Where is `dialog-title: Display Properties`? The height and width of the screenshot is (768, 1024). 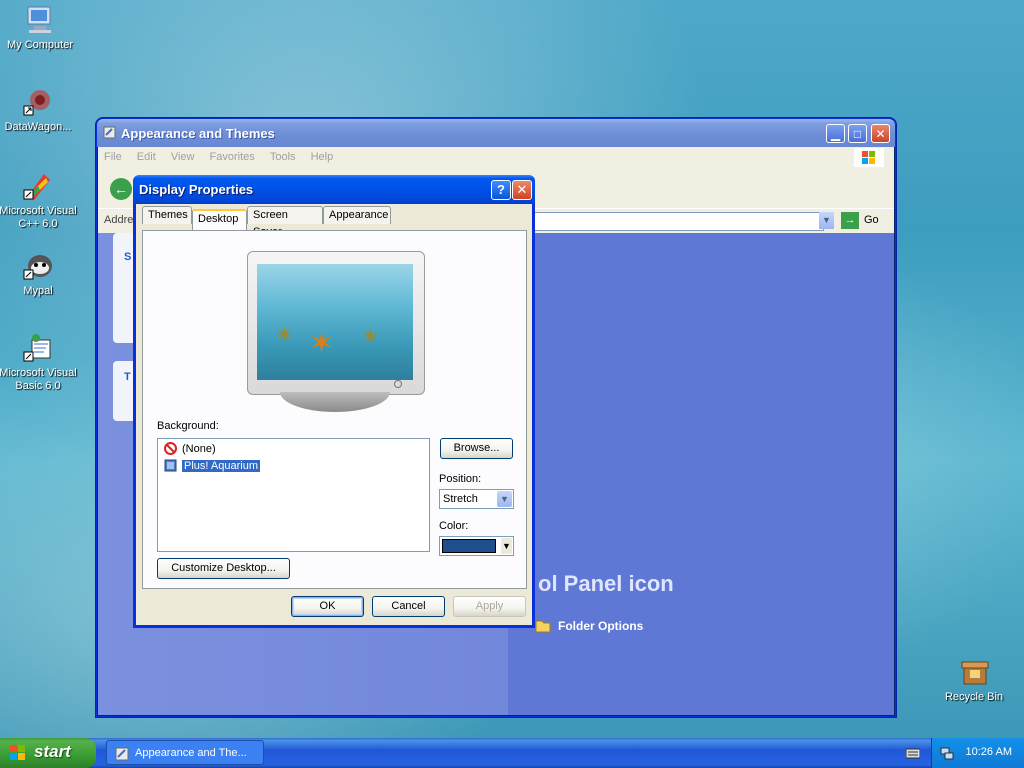
dialog-title: Display Properties is located at coordinates (196, 189).